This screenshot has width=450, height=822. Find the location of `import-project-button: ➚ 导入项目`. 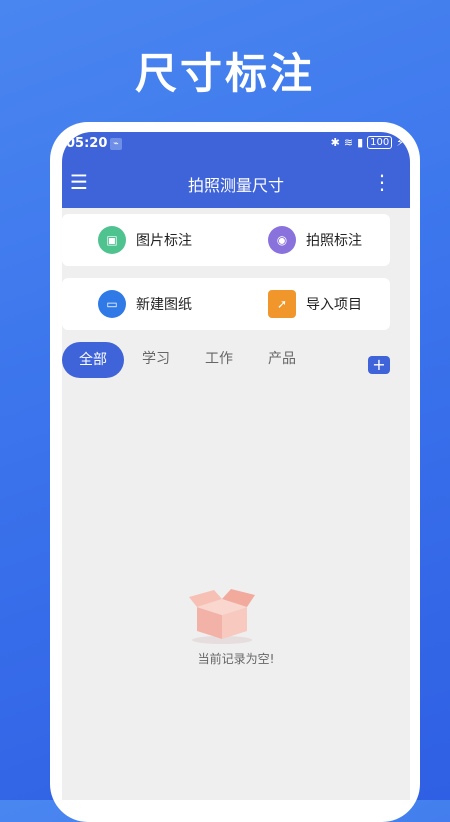

import-project-button: ➚ 导入项目 is located at coordinates (311, 304).